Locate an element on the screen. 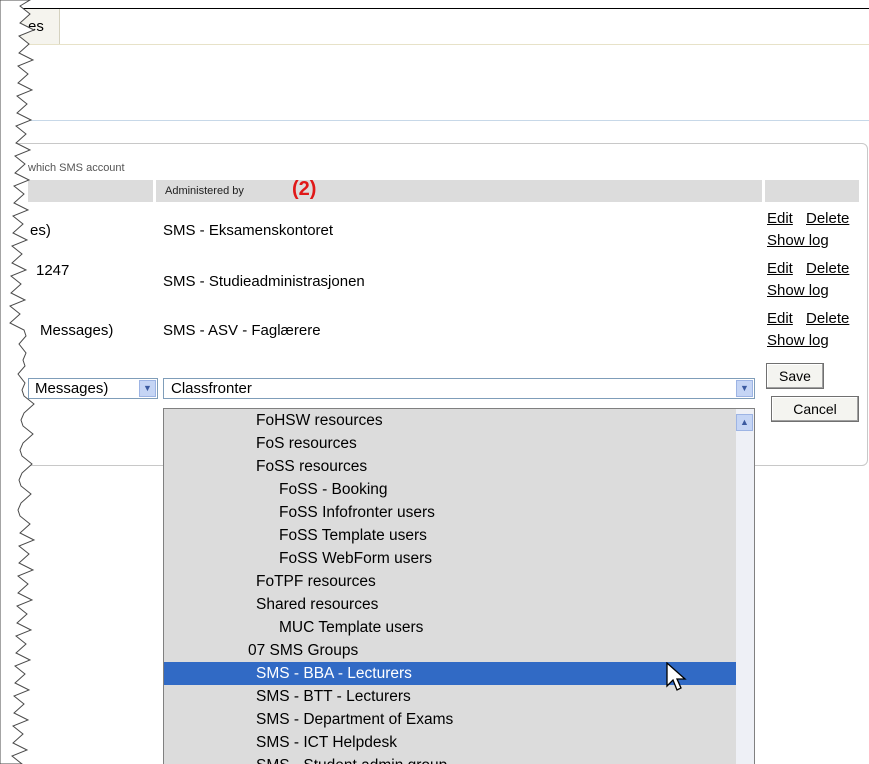  row3-edit-link: Edit is located at coordinates (780, 318).